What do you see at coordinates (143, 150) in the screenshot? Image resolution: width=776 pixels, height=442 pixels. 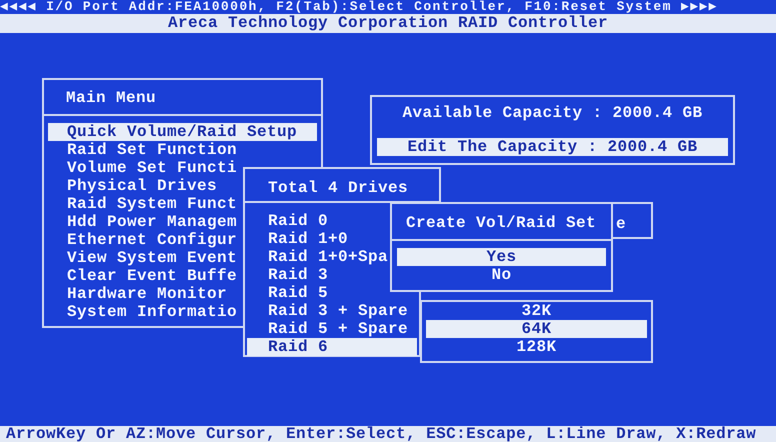 I see `menu-item: Raid Set Function` at bounding box center [143, 150].